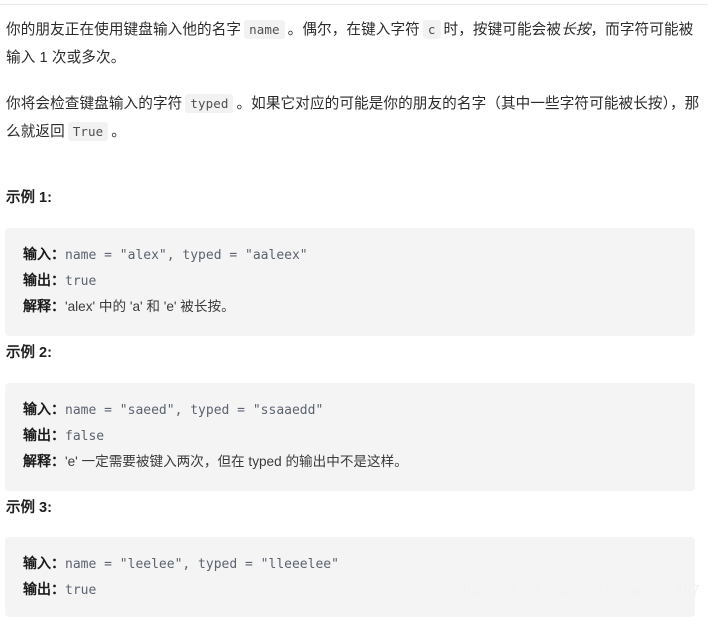 This screenshot has height=617, width=708. What do you see at coordinates (150, 306) in the screenshot?
I see `code-line-value: 'alex' 中的 'a' 和 'e' 被长按。` at bounding box center [150, 306].